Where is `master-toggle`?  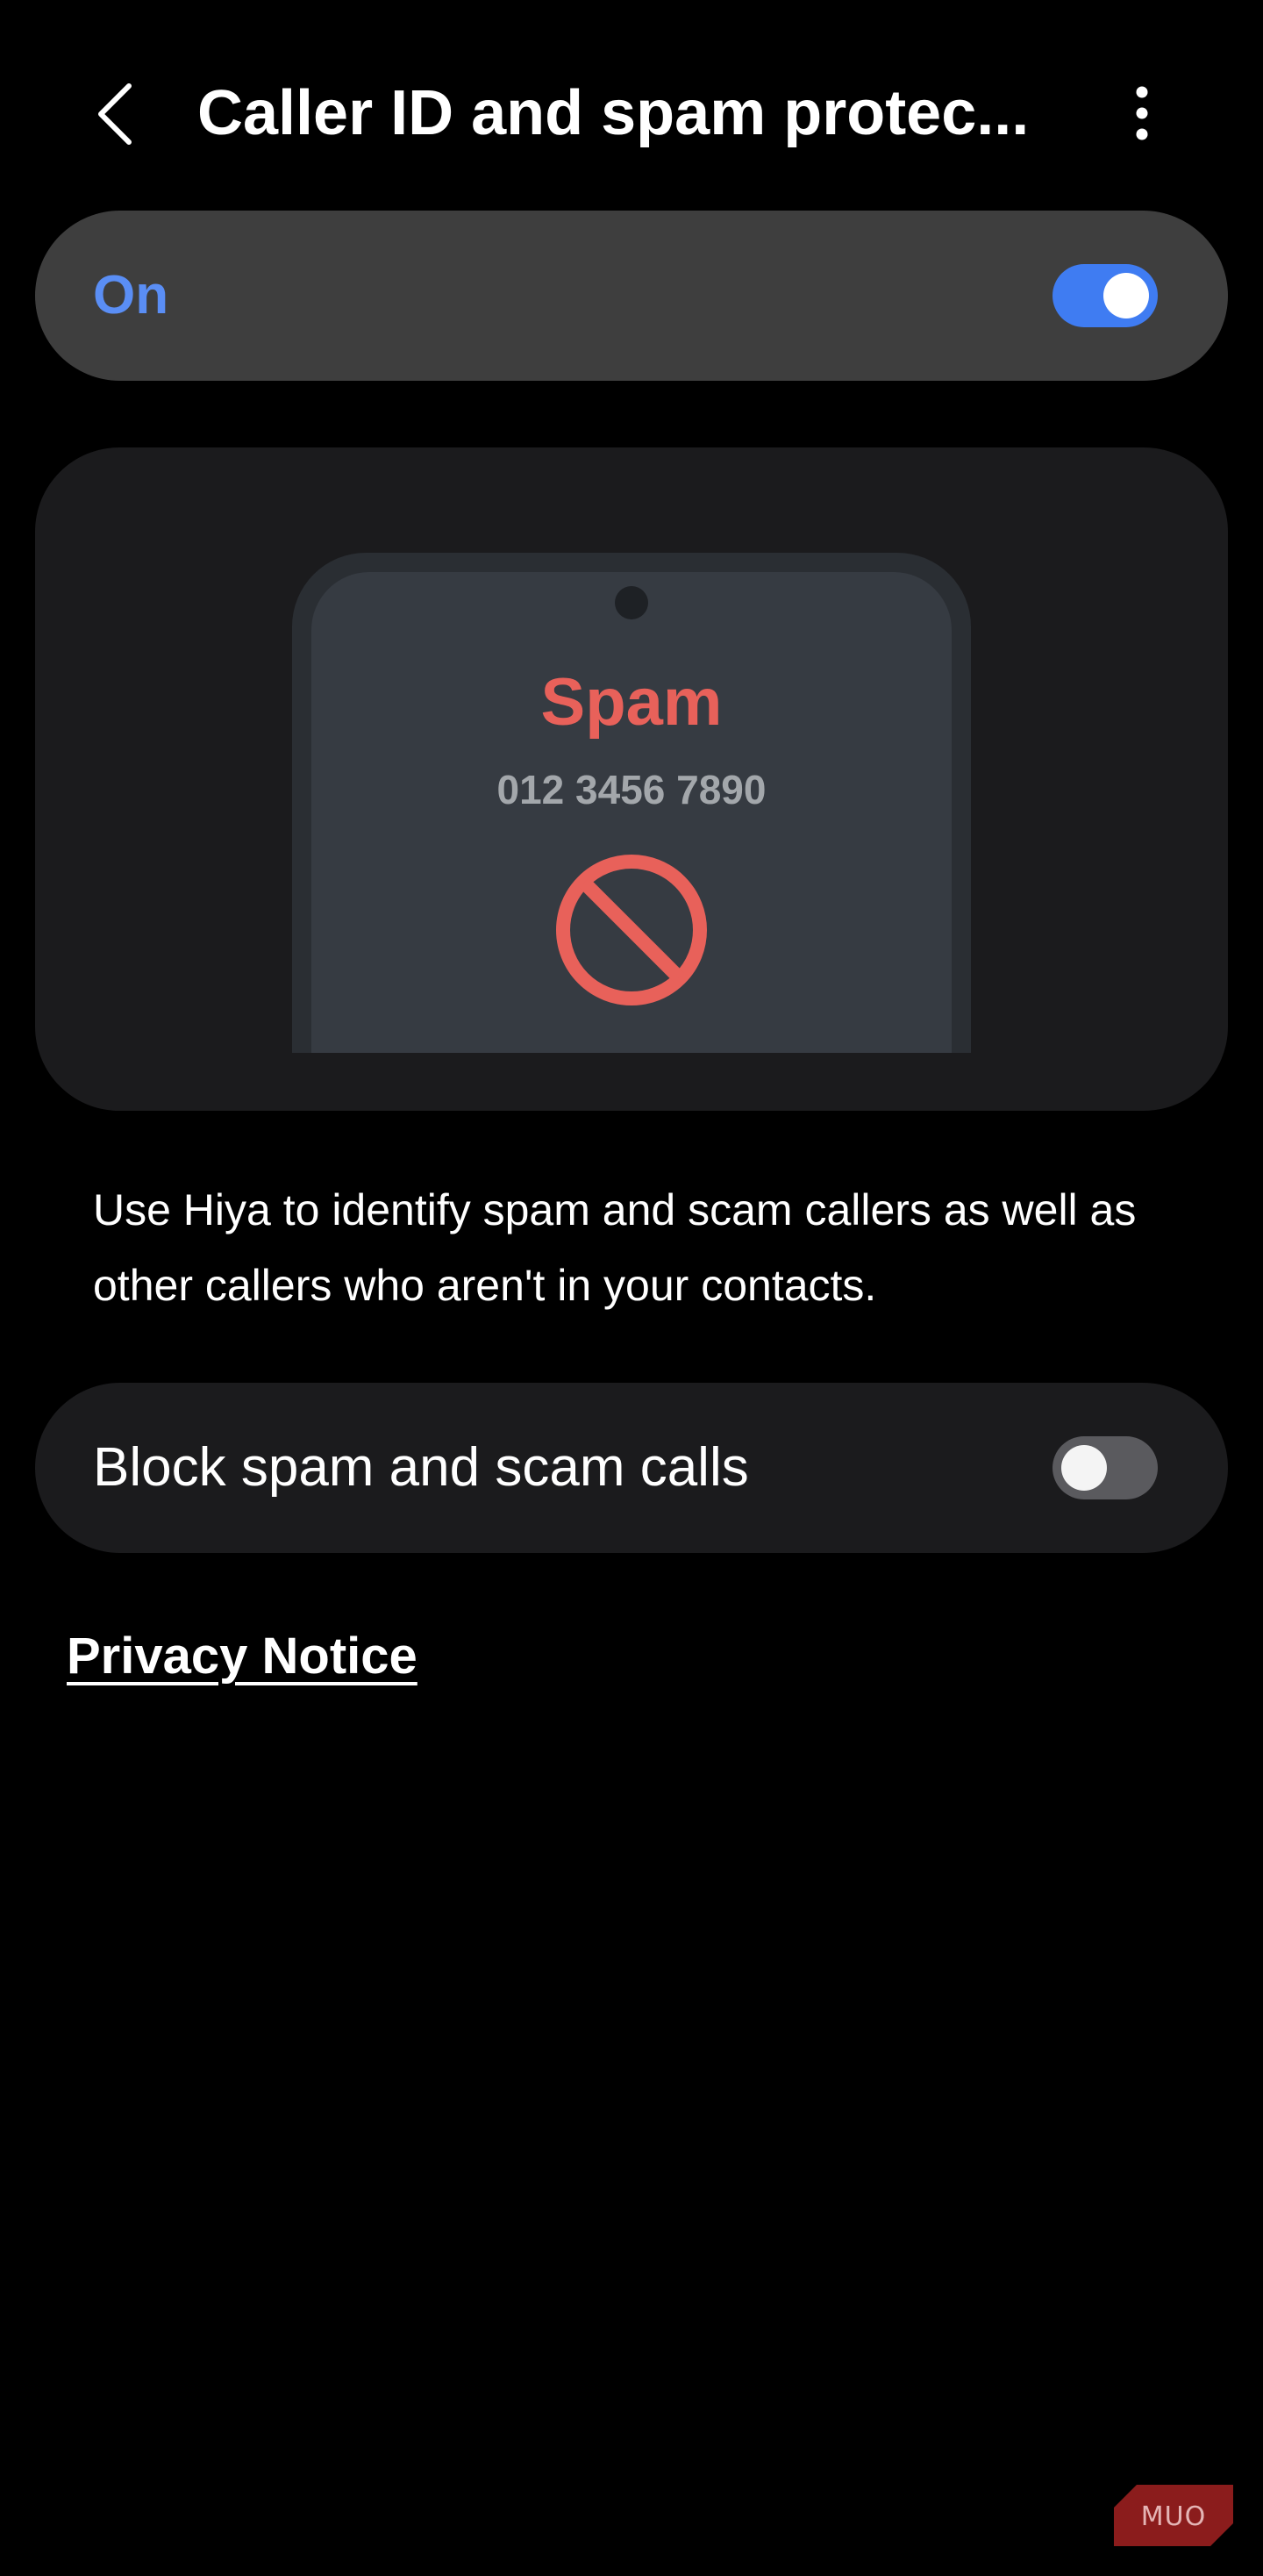
master-toggle is located at coordinates (1105, 295).